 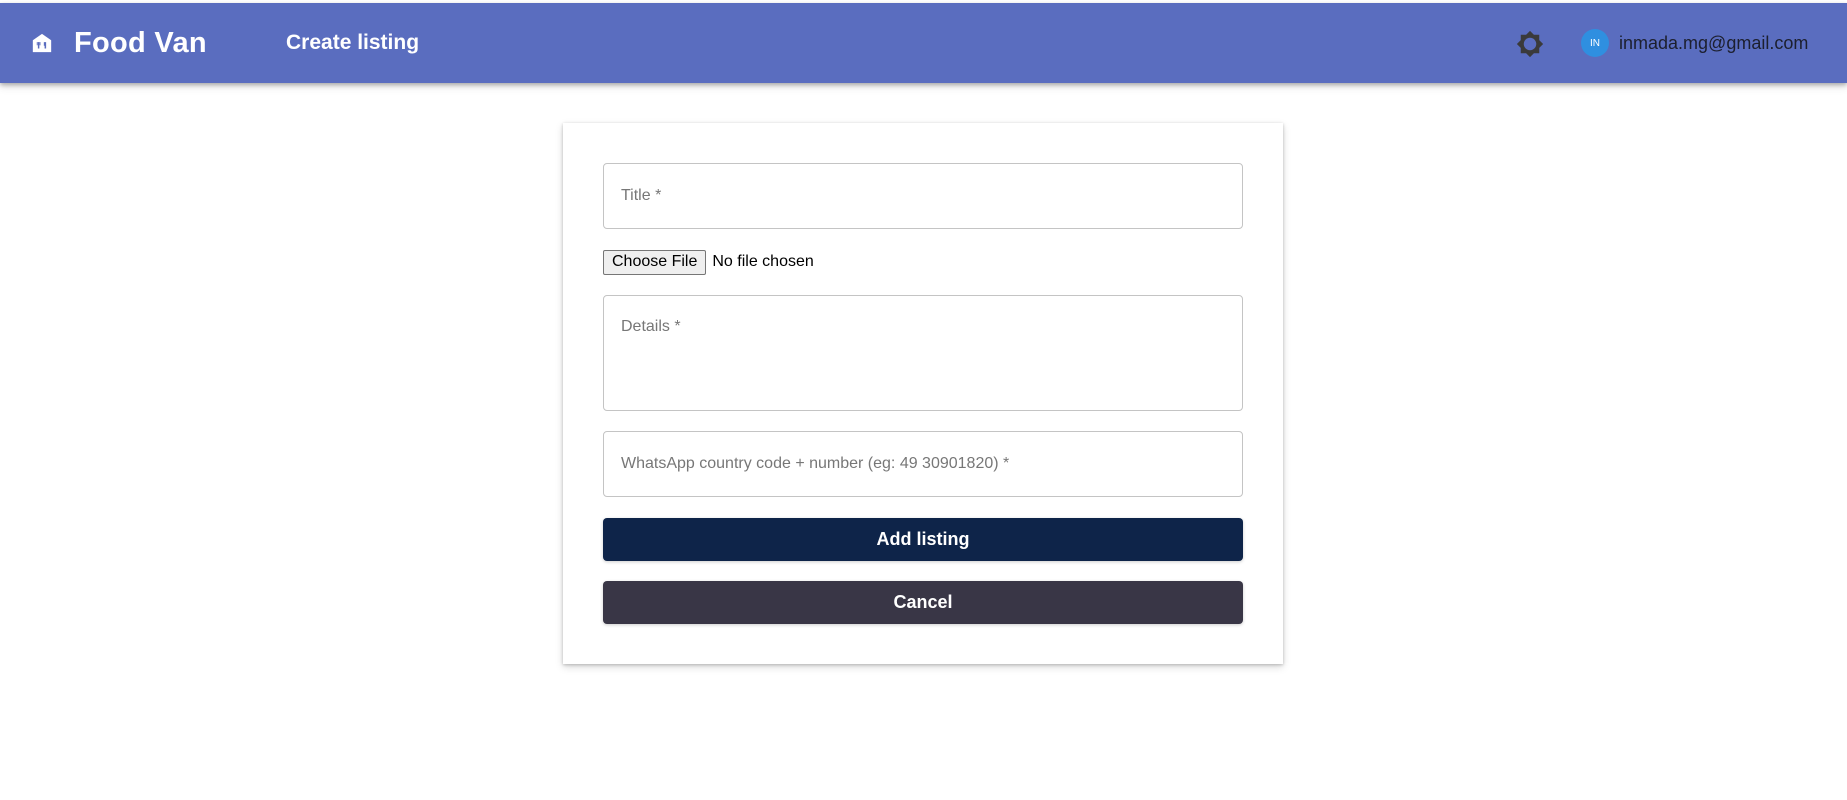 I want to click on brightness-icon, so click(x=1530, y=46).